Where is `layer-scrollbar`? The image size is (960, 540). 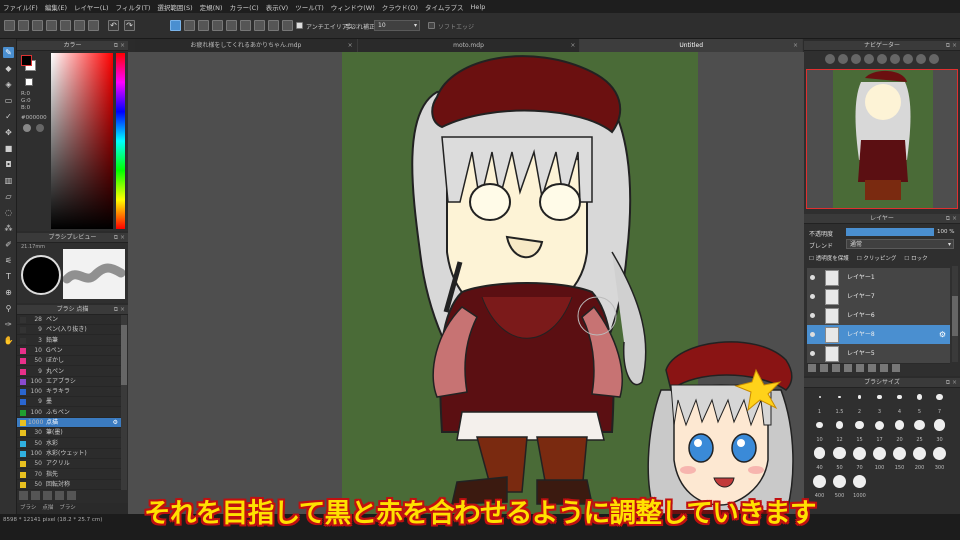
layer-scrollbar is located at coordinates (955, 314).